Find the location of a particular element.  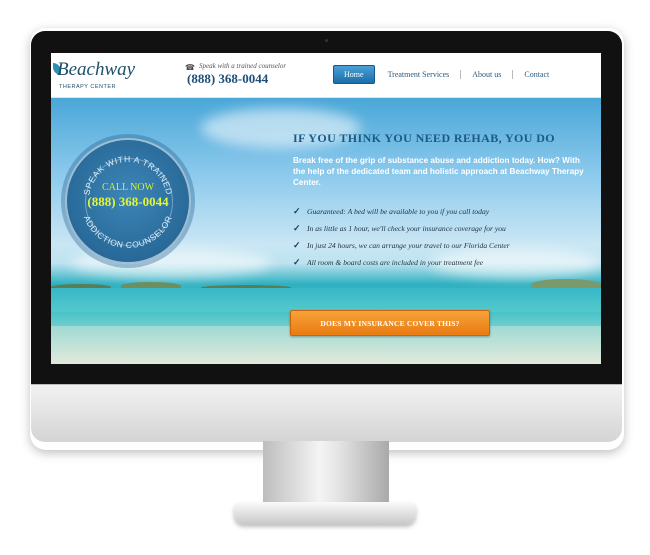

svg-text: ADDICTION COUNSELOR is located at coordinates (128, 232).